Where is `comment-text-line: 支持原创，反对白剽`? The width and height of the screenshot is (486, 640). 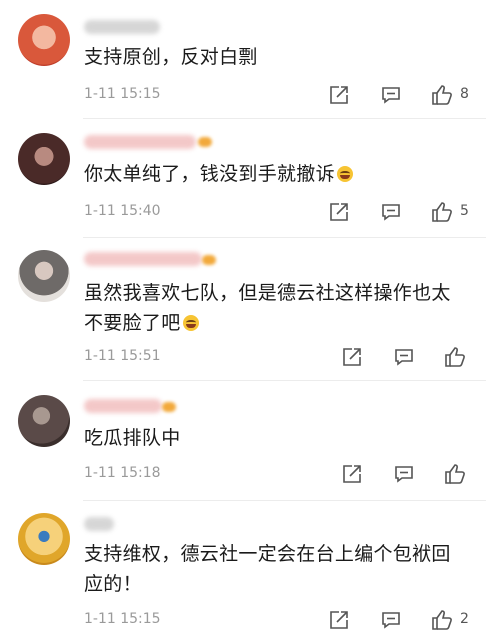 comment-text-line: 支持原创，反对白剽 is located at coordinates (171, 57).